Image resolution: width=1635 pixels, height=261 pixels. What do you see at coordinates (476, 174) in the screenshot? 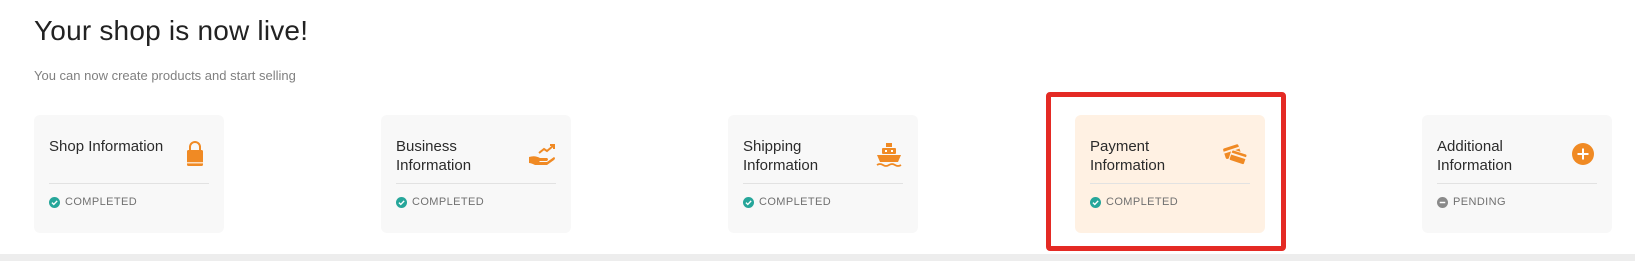
I see `card-business-information: Business Information COMPLETED` at bounding box center [476, 174].